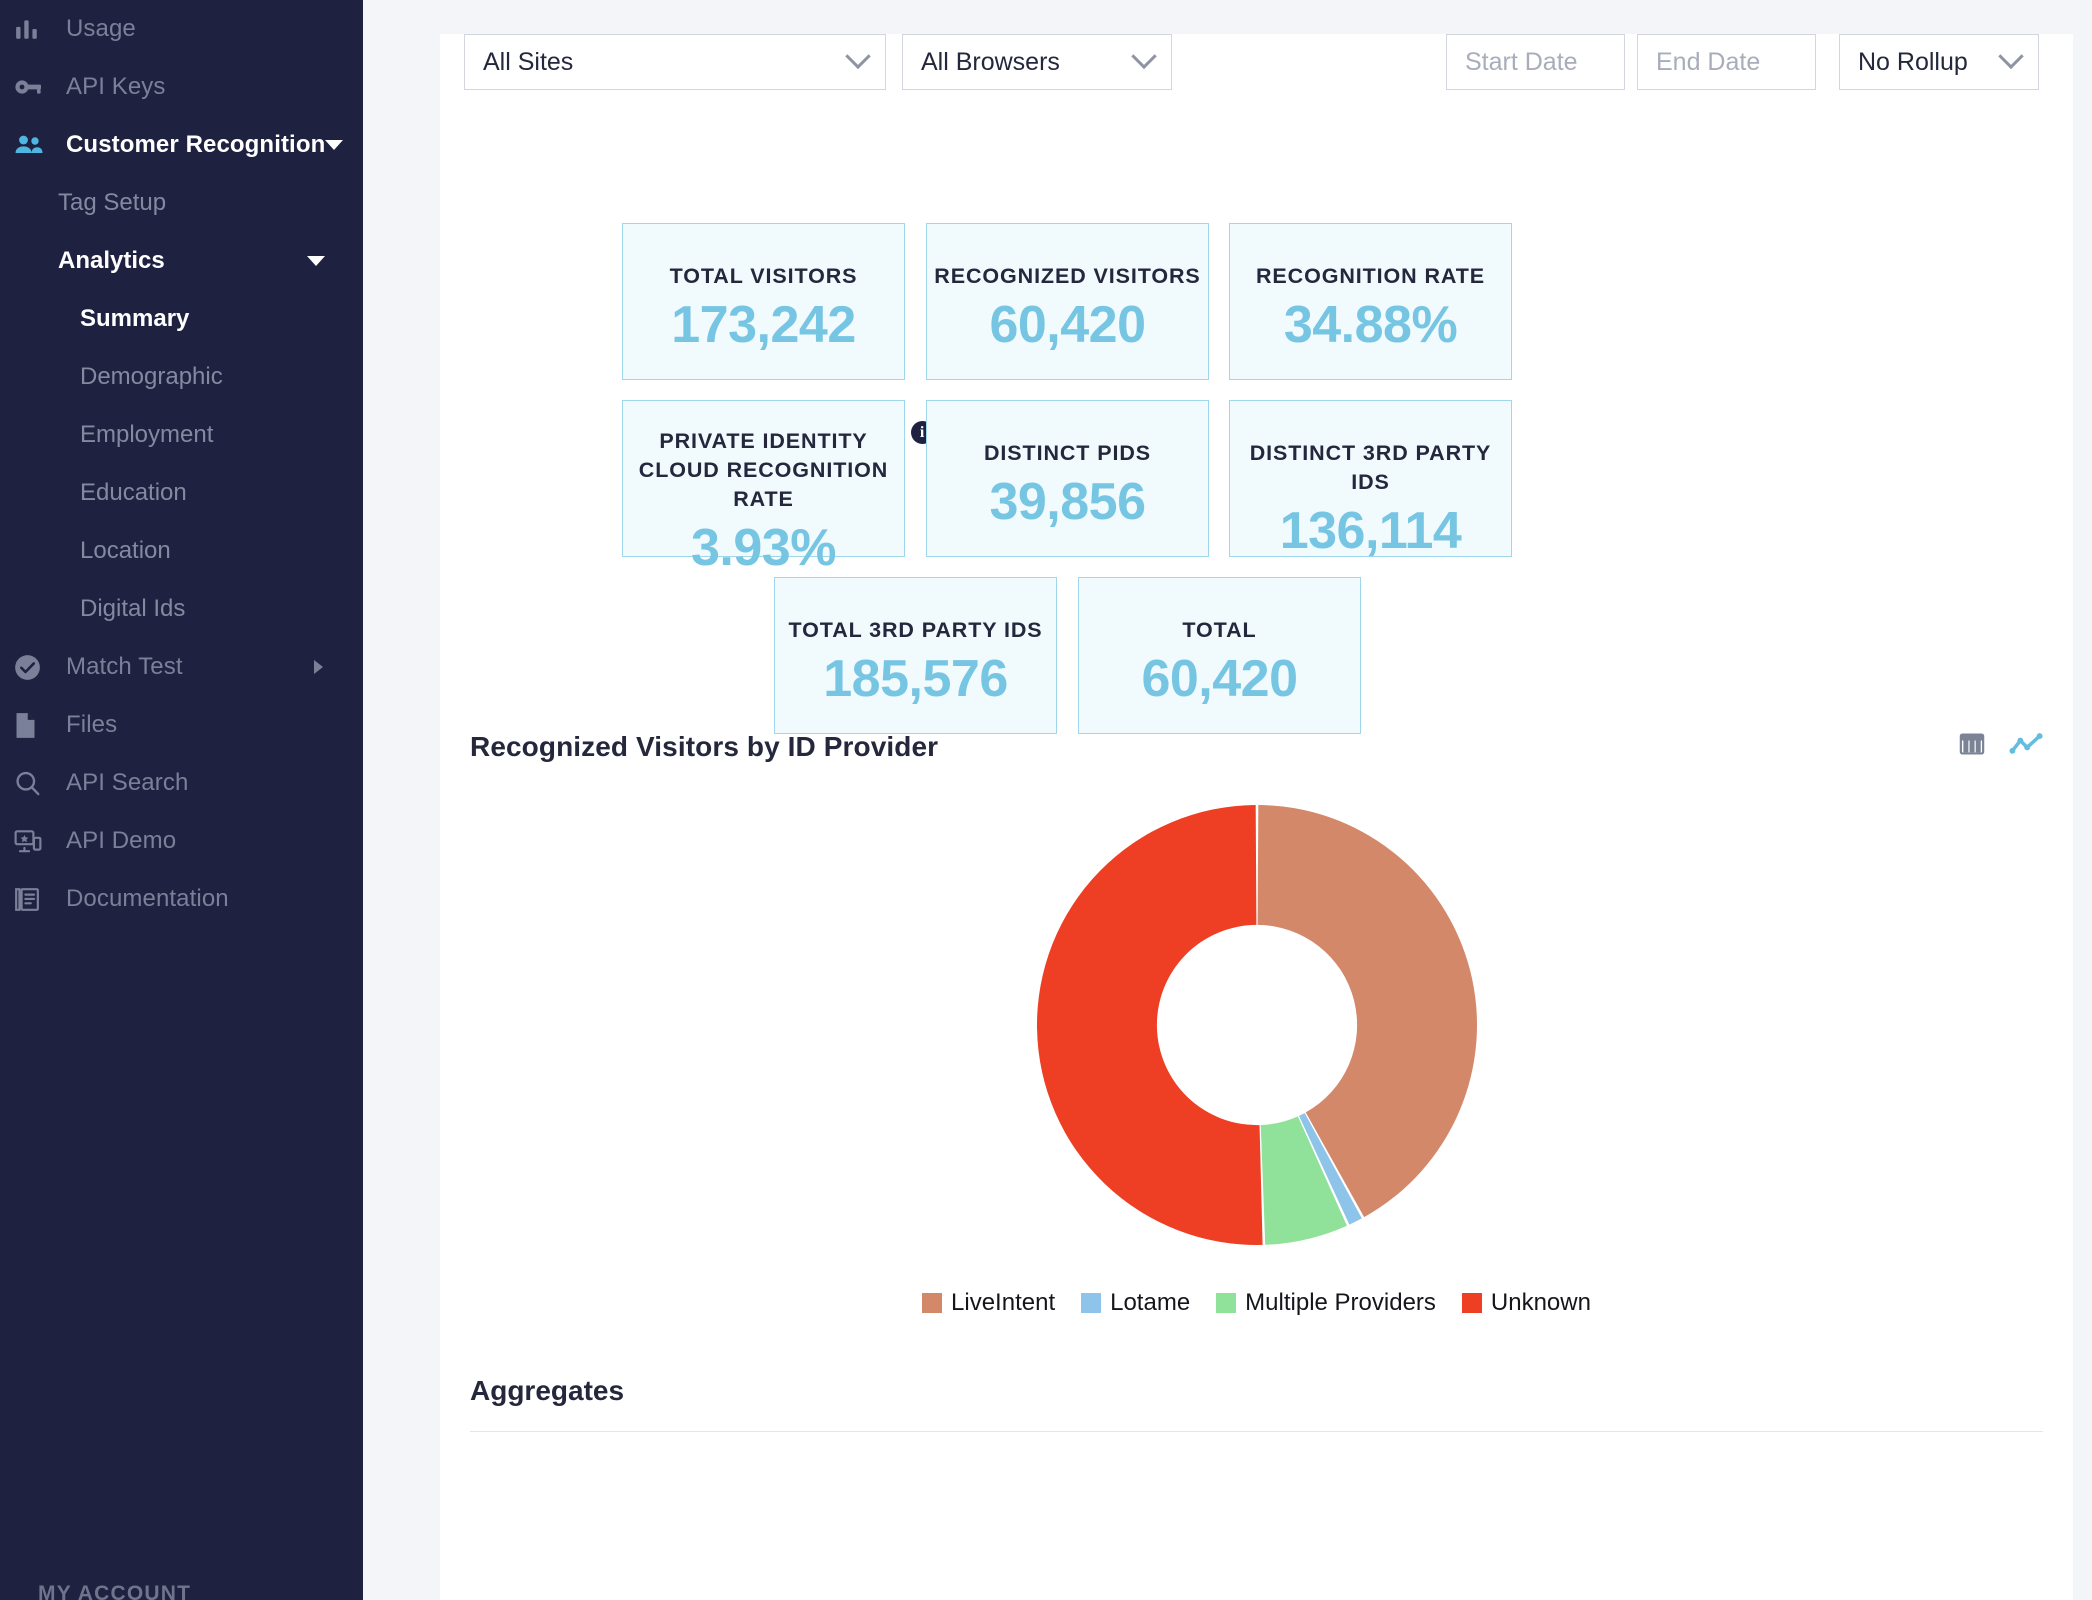 This screenshot has width=2092, height=1600. I want to click on sidebar-item-label: API Demo, so click(121, 840).